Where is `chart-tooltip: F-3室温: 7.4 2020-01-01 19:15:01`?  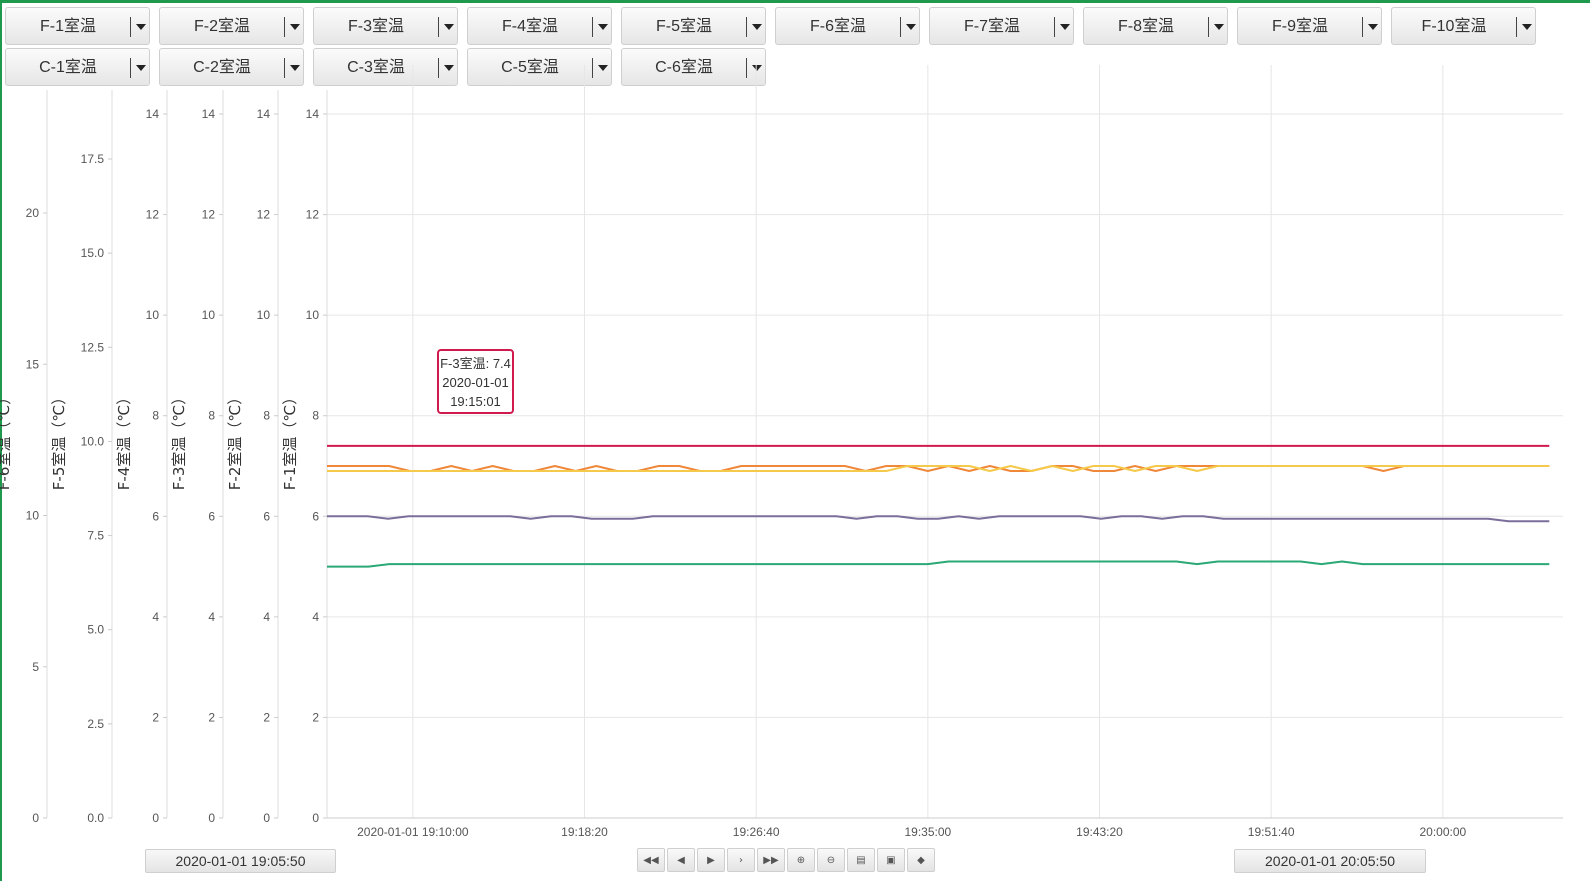
chart-tooltip: F-3室温: 7.4 2020-01-01 19:15:01 is located at coordinates (475, 381).